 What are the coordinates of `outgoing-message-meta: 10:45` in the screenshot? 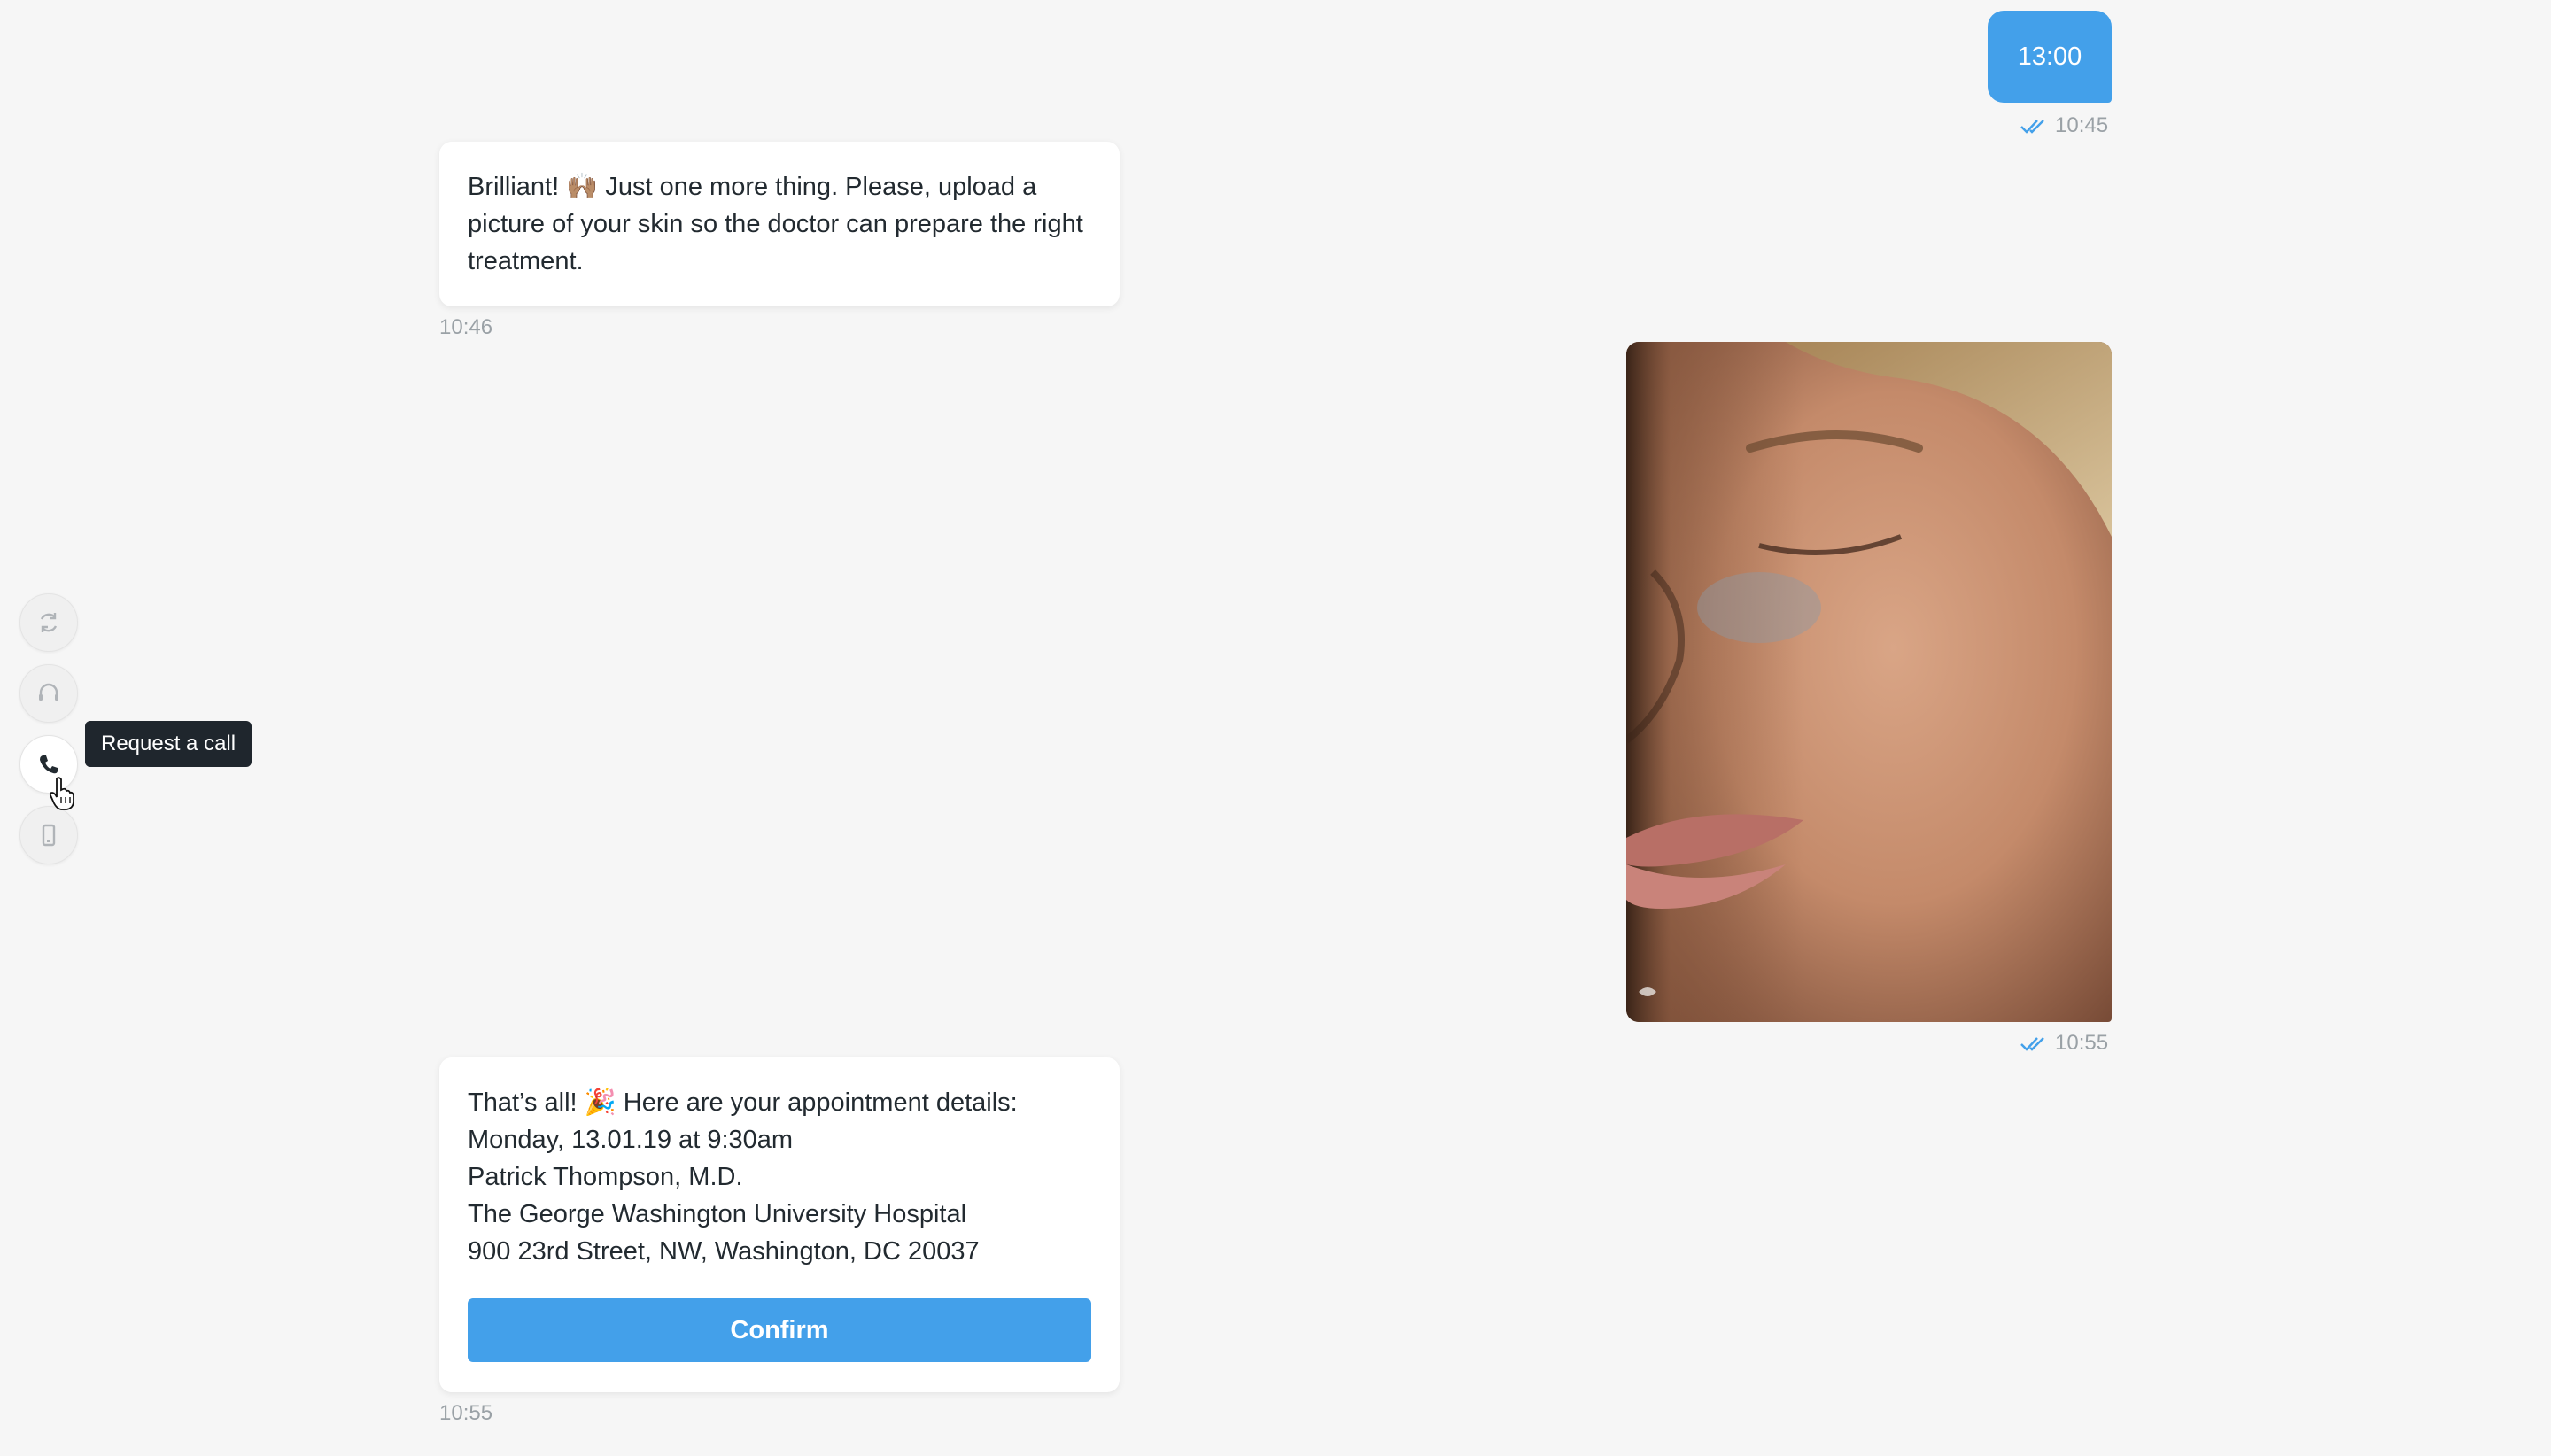 It's located at (2064, 126).